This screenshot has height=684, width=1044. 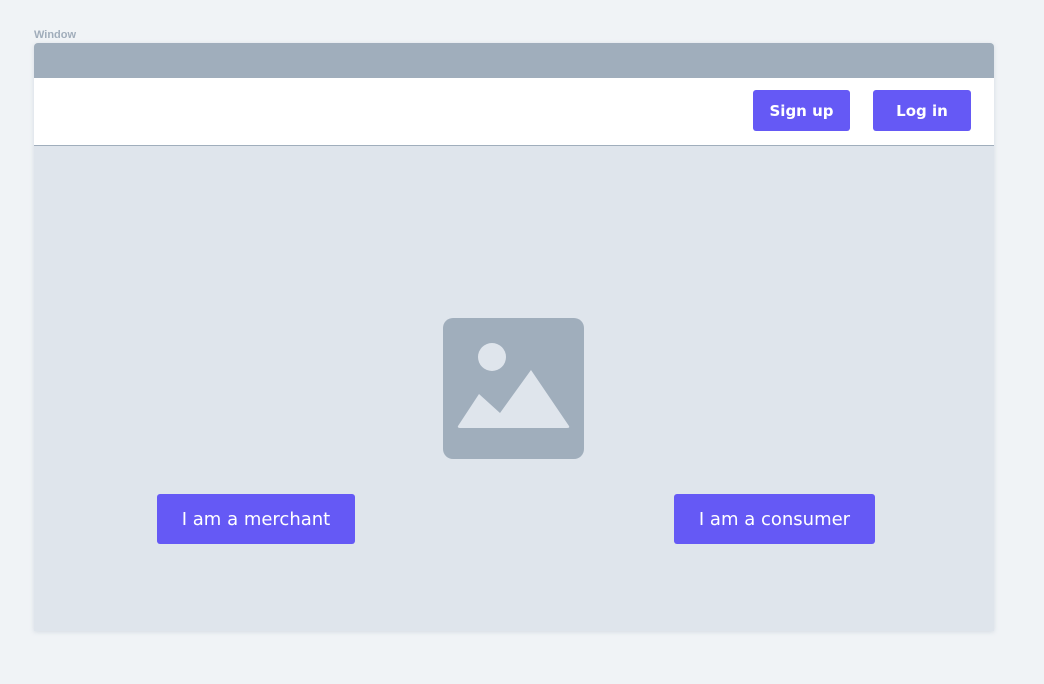 What do you see at coordinates (55, 35) in the screenshot?
I see `canvas-frame-label: Window` at bounding box center [55, 35].